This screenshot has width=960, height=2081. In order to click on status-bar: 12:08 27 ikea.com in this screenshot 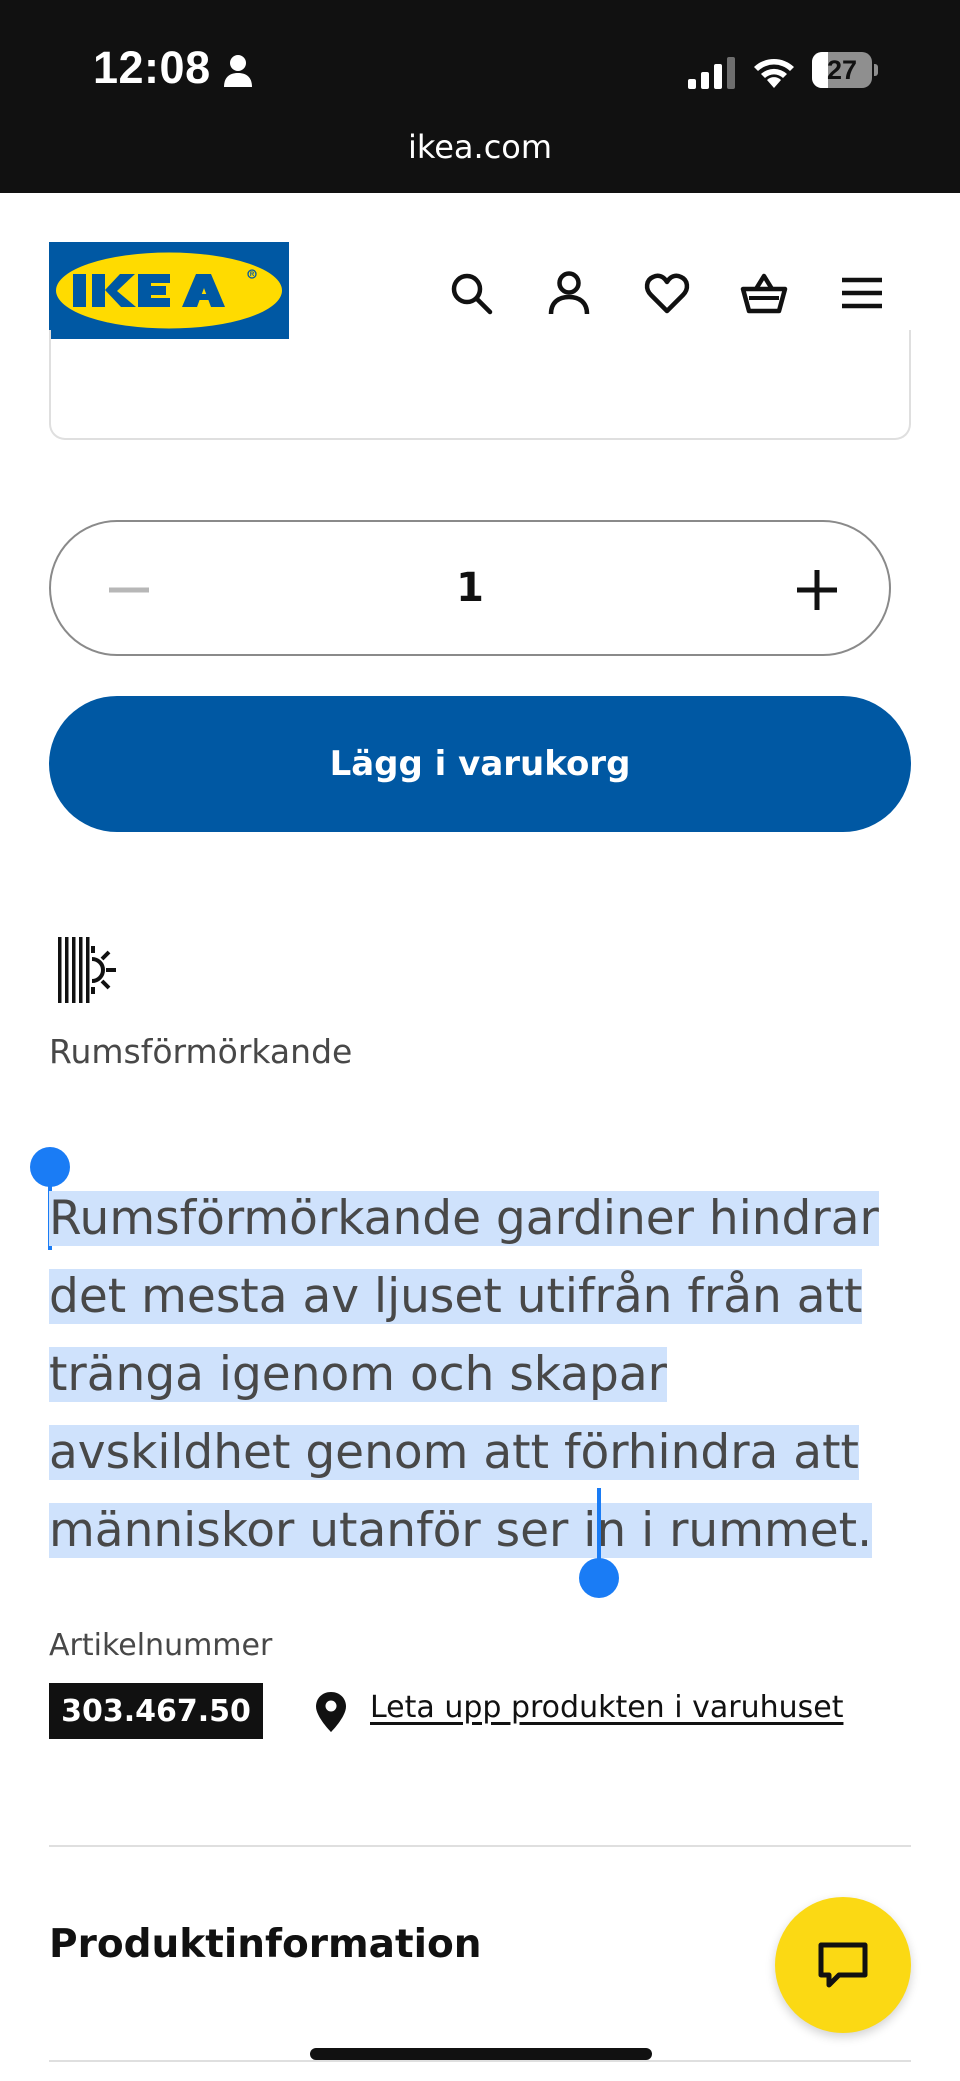, I will do `click(480, 96)`.